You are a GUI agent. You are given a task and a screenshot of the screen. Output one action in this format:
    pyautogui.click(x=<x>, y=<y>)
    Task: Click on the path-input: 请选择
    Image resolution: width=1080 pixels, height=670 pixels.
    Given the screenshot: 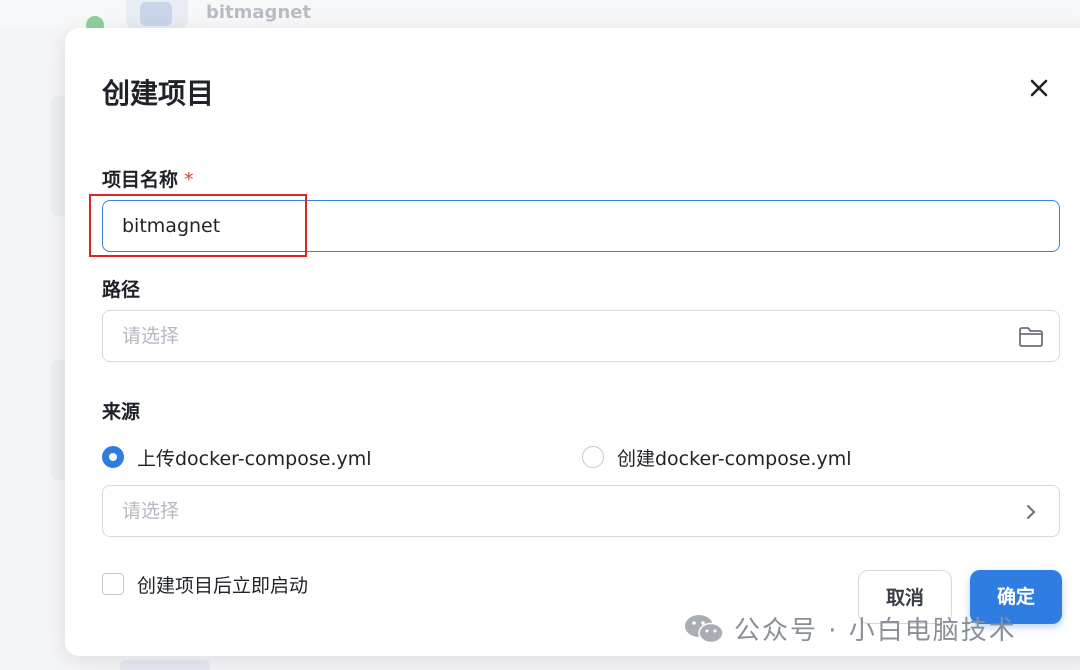 What is the action you would take?
    pyautogui.click(x=581, y=336)
    